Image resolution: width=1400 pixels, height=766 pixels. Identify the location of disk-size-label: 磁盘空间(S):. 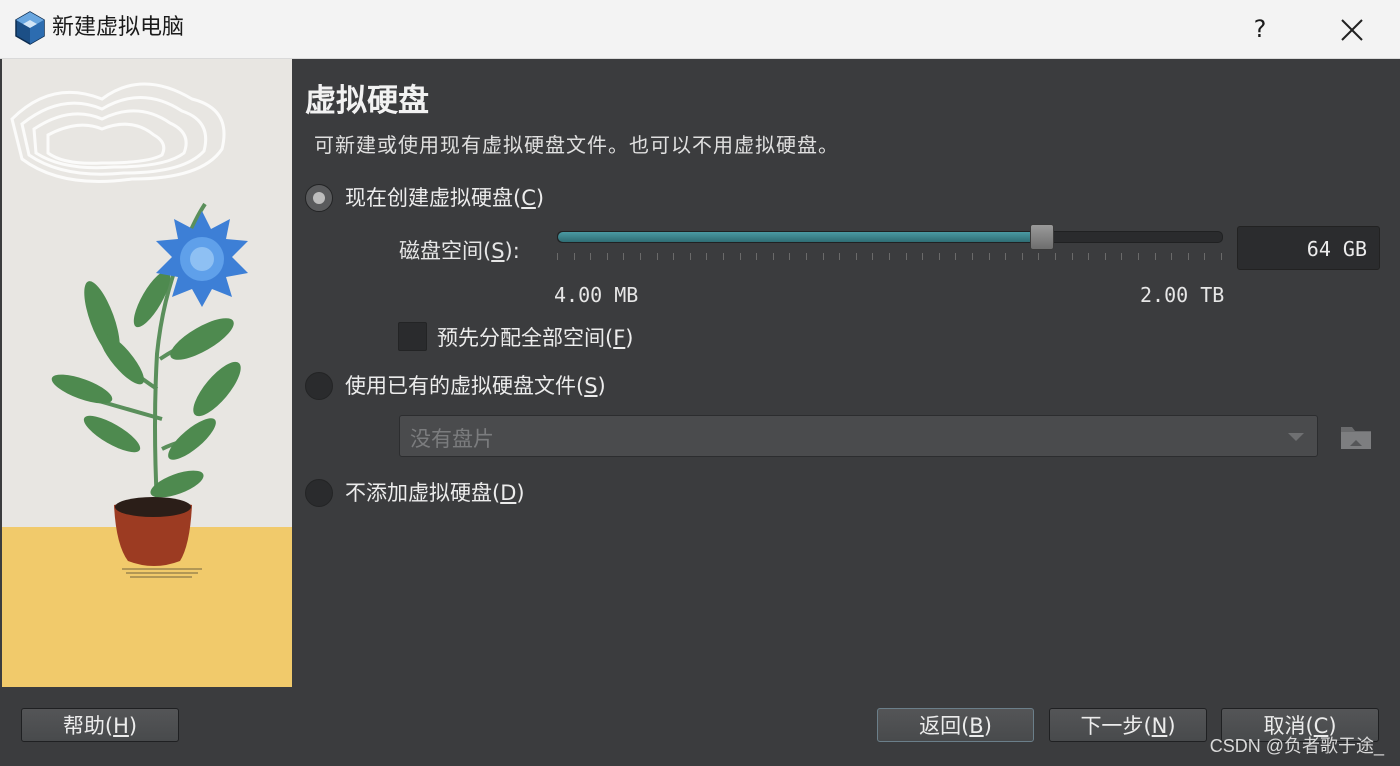
(459, 251).